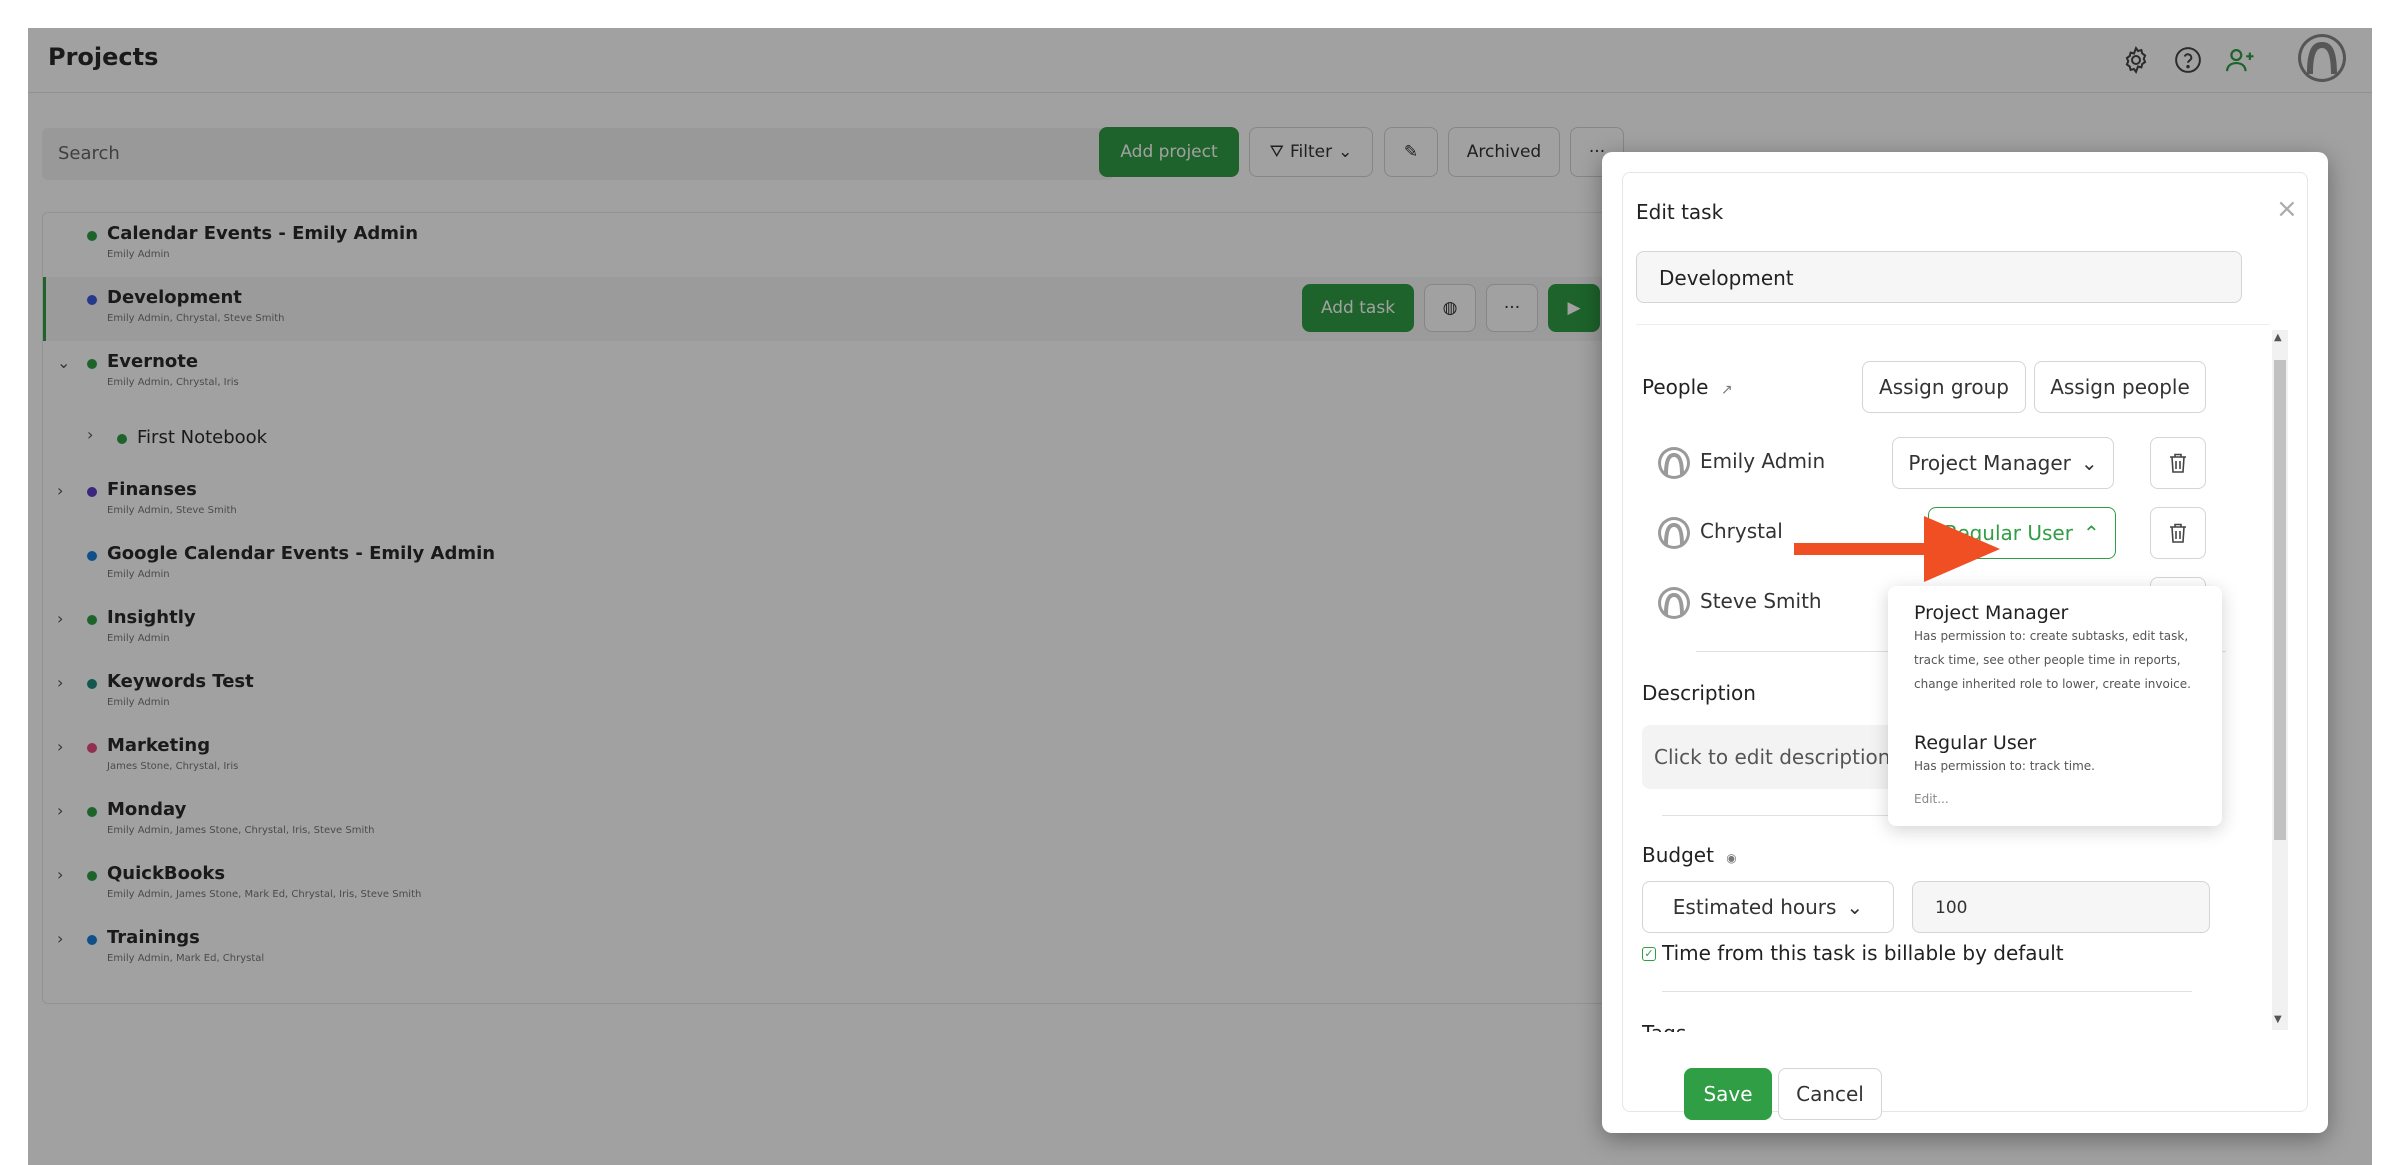 The image size is (2400, 1165). What do you see at coordinates (1754, 907) in the screenshot?
I see `budget-type-value: Estimated hours` at bounding box center [1754, 907].